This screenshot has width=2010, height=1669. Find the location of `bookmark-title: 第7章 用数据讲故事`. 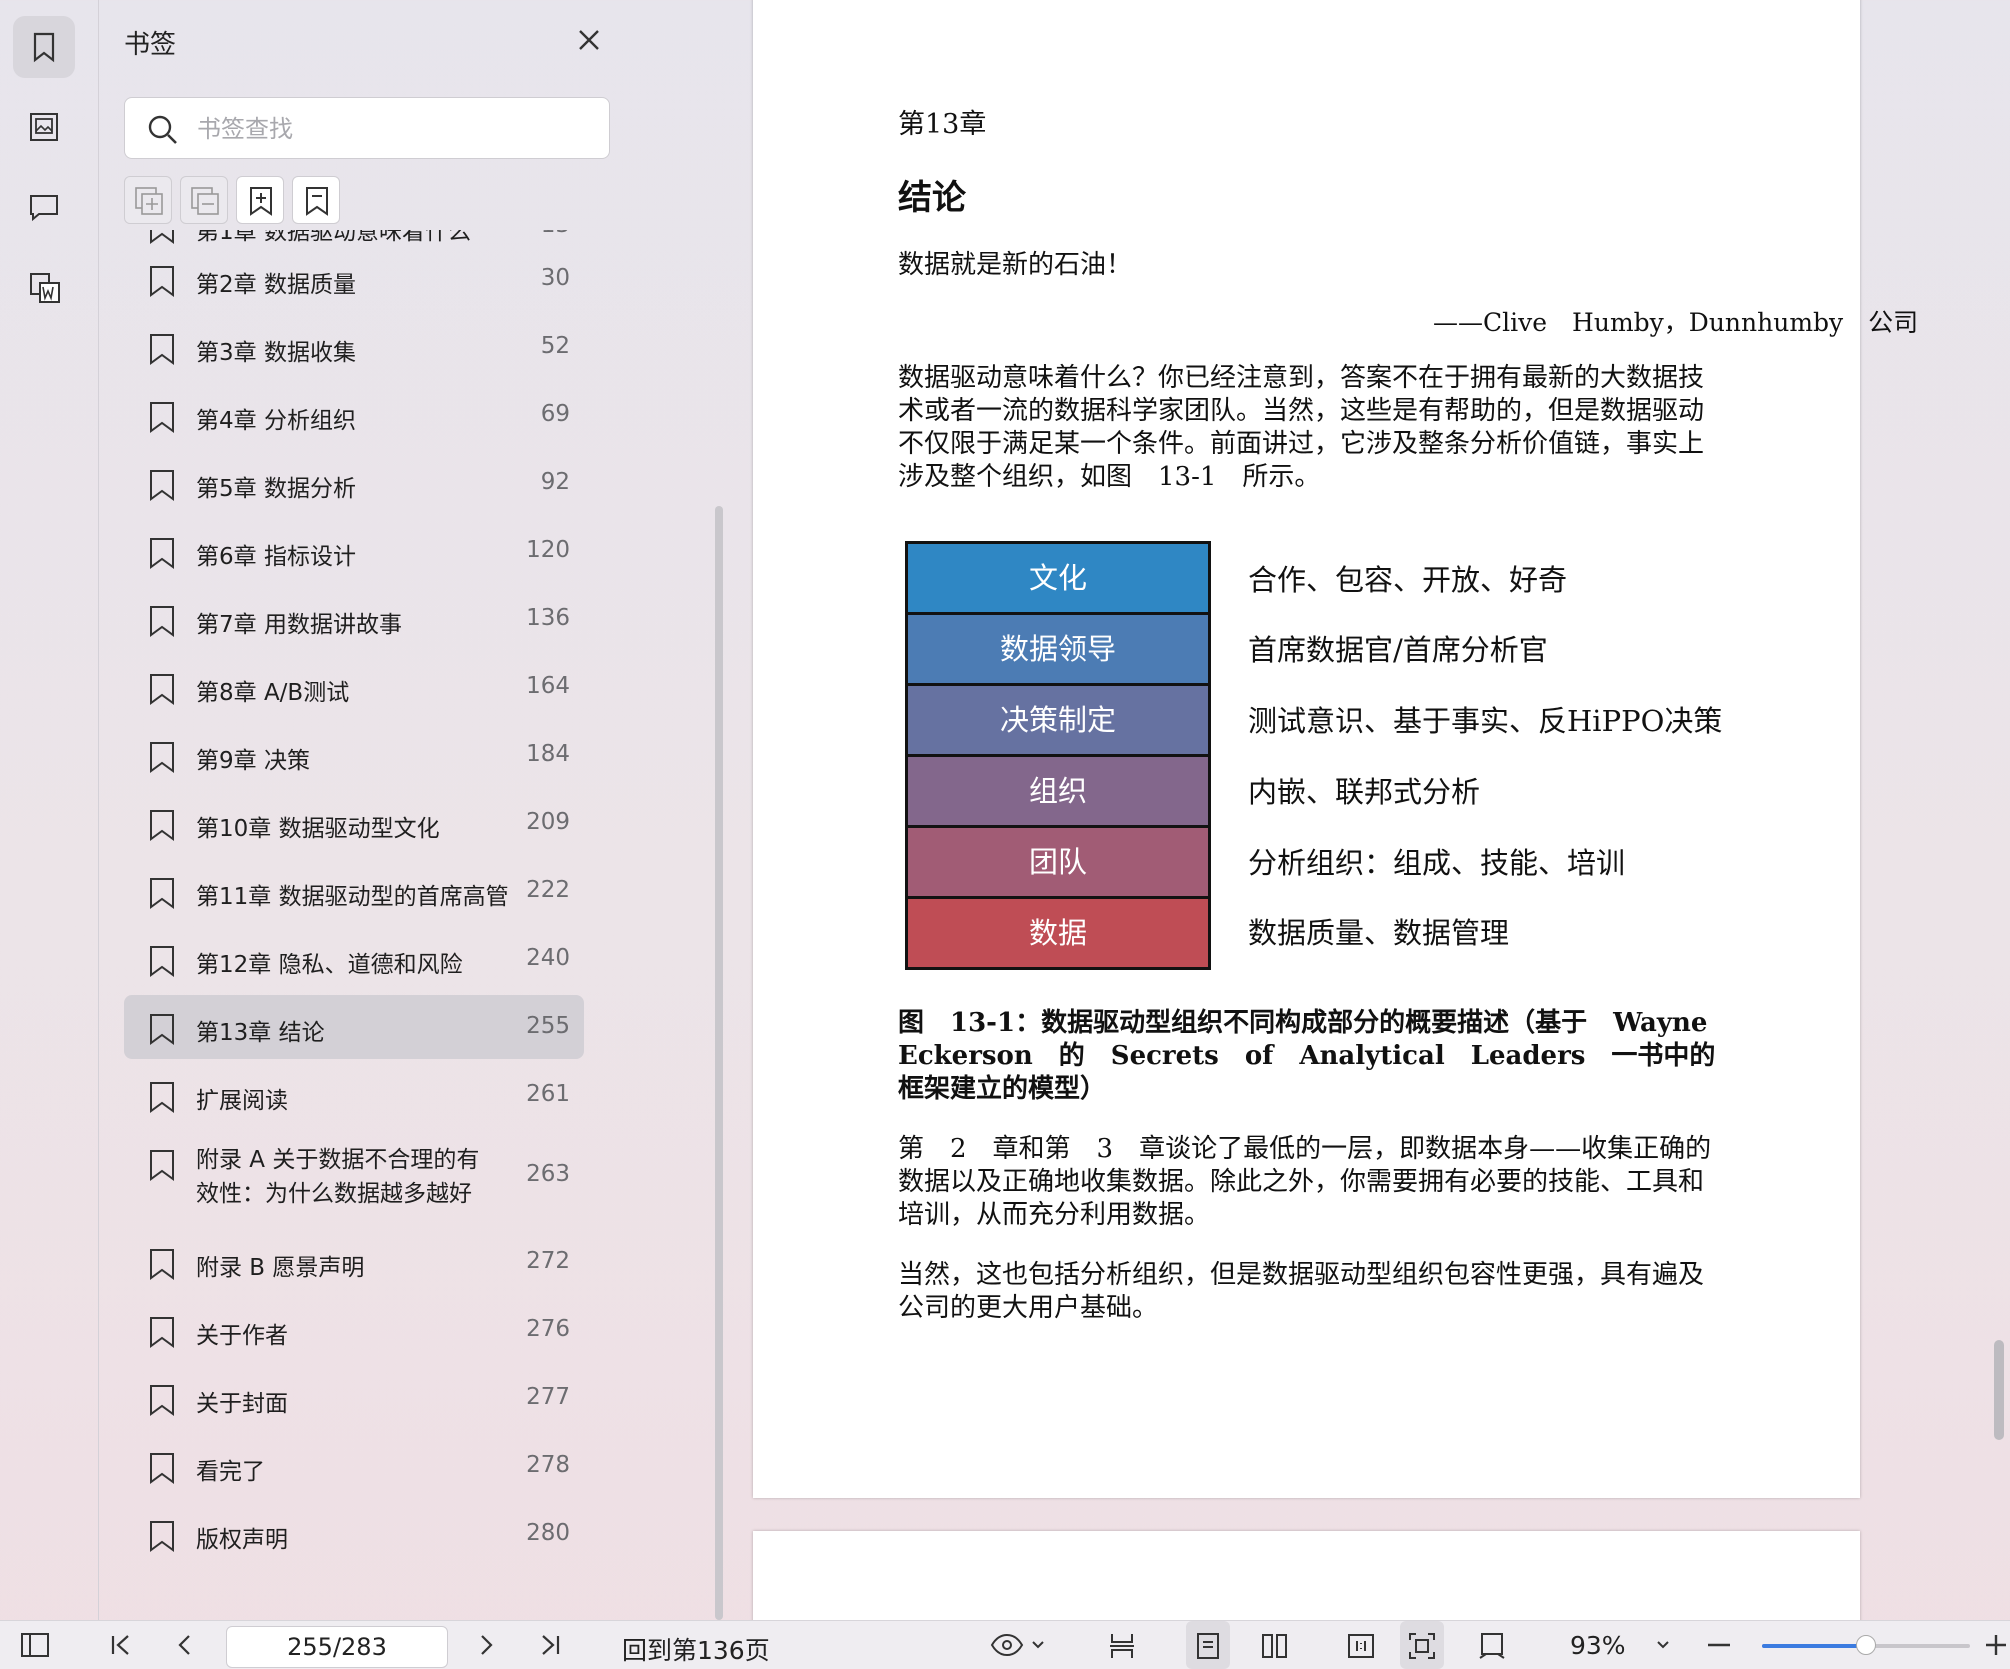

bookmark-title: 第7章 用数据讲故事 is located at coordinates (299, 625).